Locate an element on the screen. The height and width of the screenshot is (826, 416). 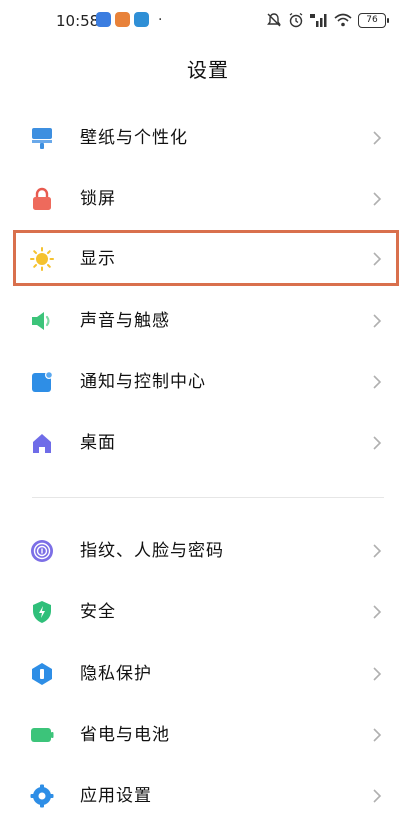
settings-item-label: 壁纸与个性化 is located at coordinates (134, 138).